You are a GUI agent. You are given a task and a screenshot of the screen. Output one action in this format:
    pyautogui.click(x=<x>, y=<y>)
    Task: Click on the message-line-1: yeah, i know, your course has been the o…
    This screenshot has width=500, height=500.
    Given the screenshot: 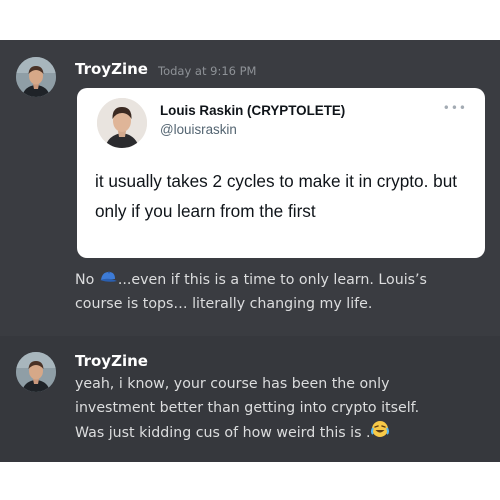 What is the action you would take?
    pyautogui.click(x=232, y=384)
    